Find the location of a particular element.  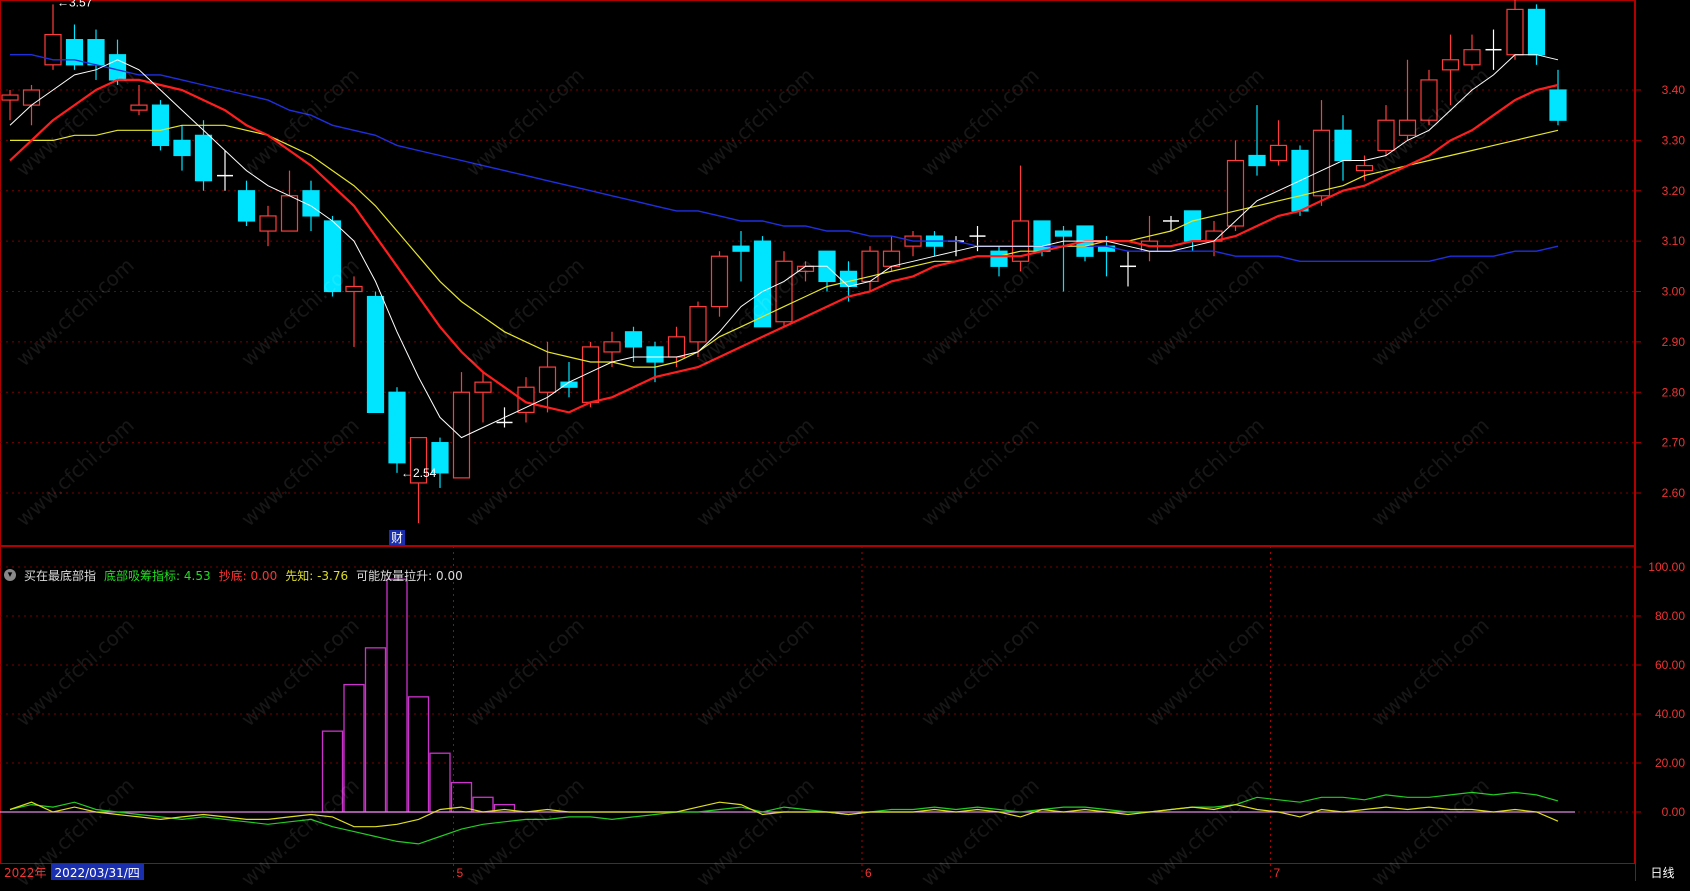

indicator-item-3: 可能放量拉升: 0.00 is located at coordinates (409, 575).